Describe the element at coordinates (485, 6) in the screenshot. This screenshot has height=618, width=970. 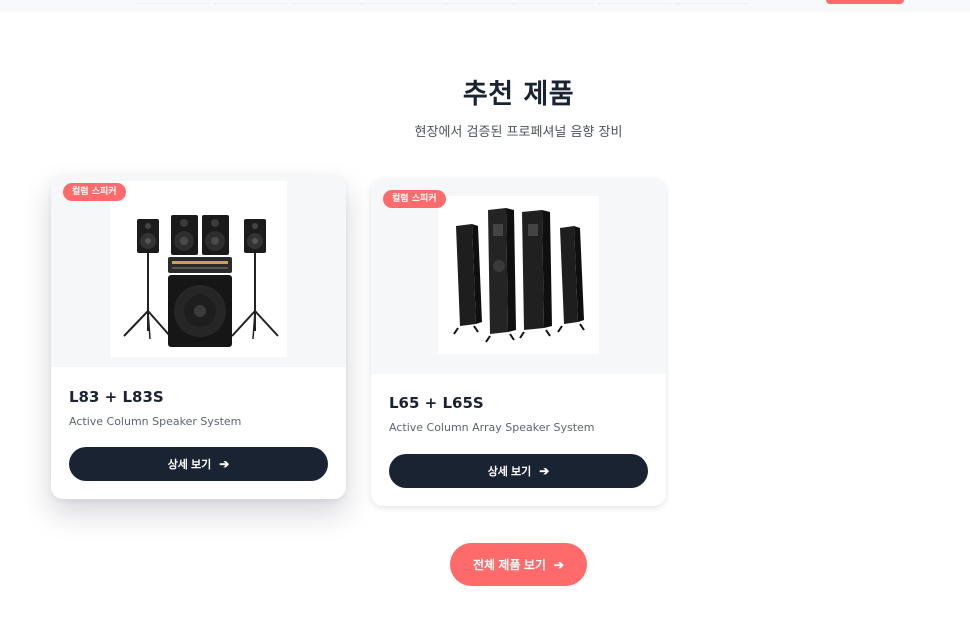
I see `top-navigation` at that location.